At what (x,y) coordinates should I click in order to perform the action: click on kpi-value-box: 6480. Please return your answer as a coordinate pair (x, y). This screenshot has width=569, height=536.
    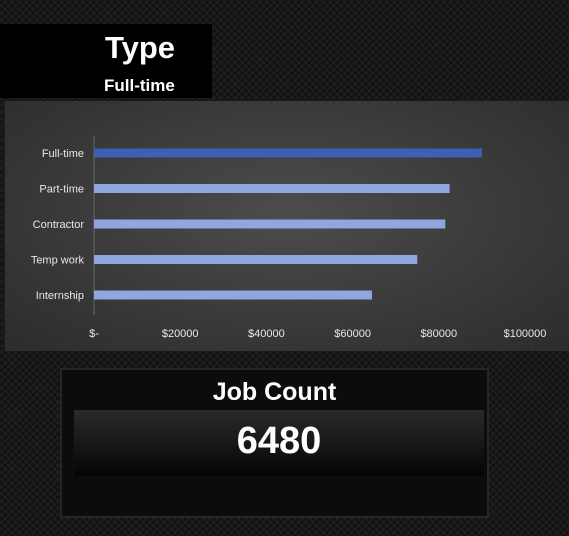
    Looking at the image, I should click on (279, 443).